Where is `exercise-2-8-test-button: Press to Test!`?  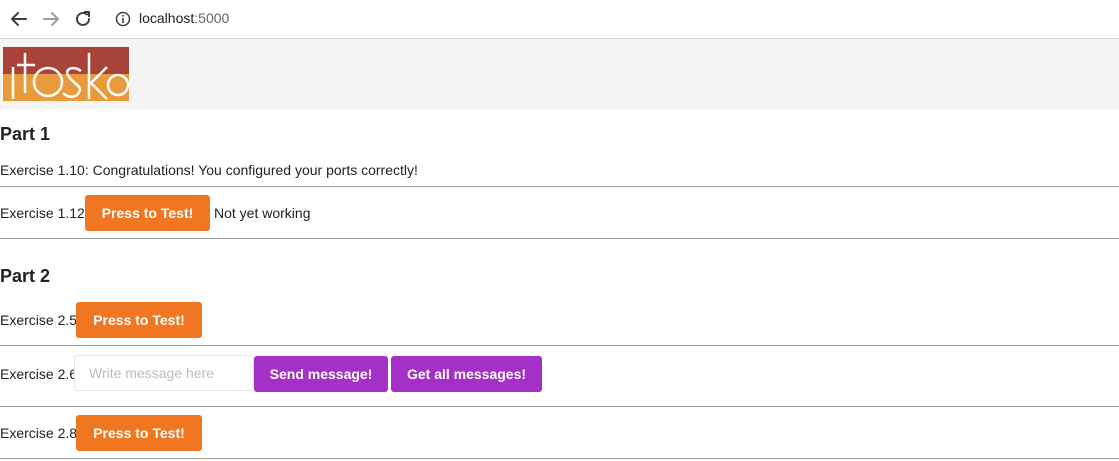 exercise-2-8-test-button: Press to Test! is located at coordinates (139, 433).